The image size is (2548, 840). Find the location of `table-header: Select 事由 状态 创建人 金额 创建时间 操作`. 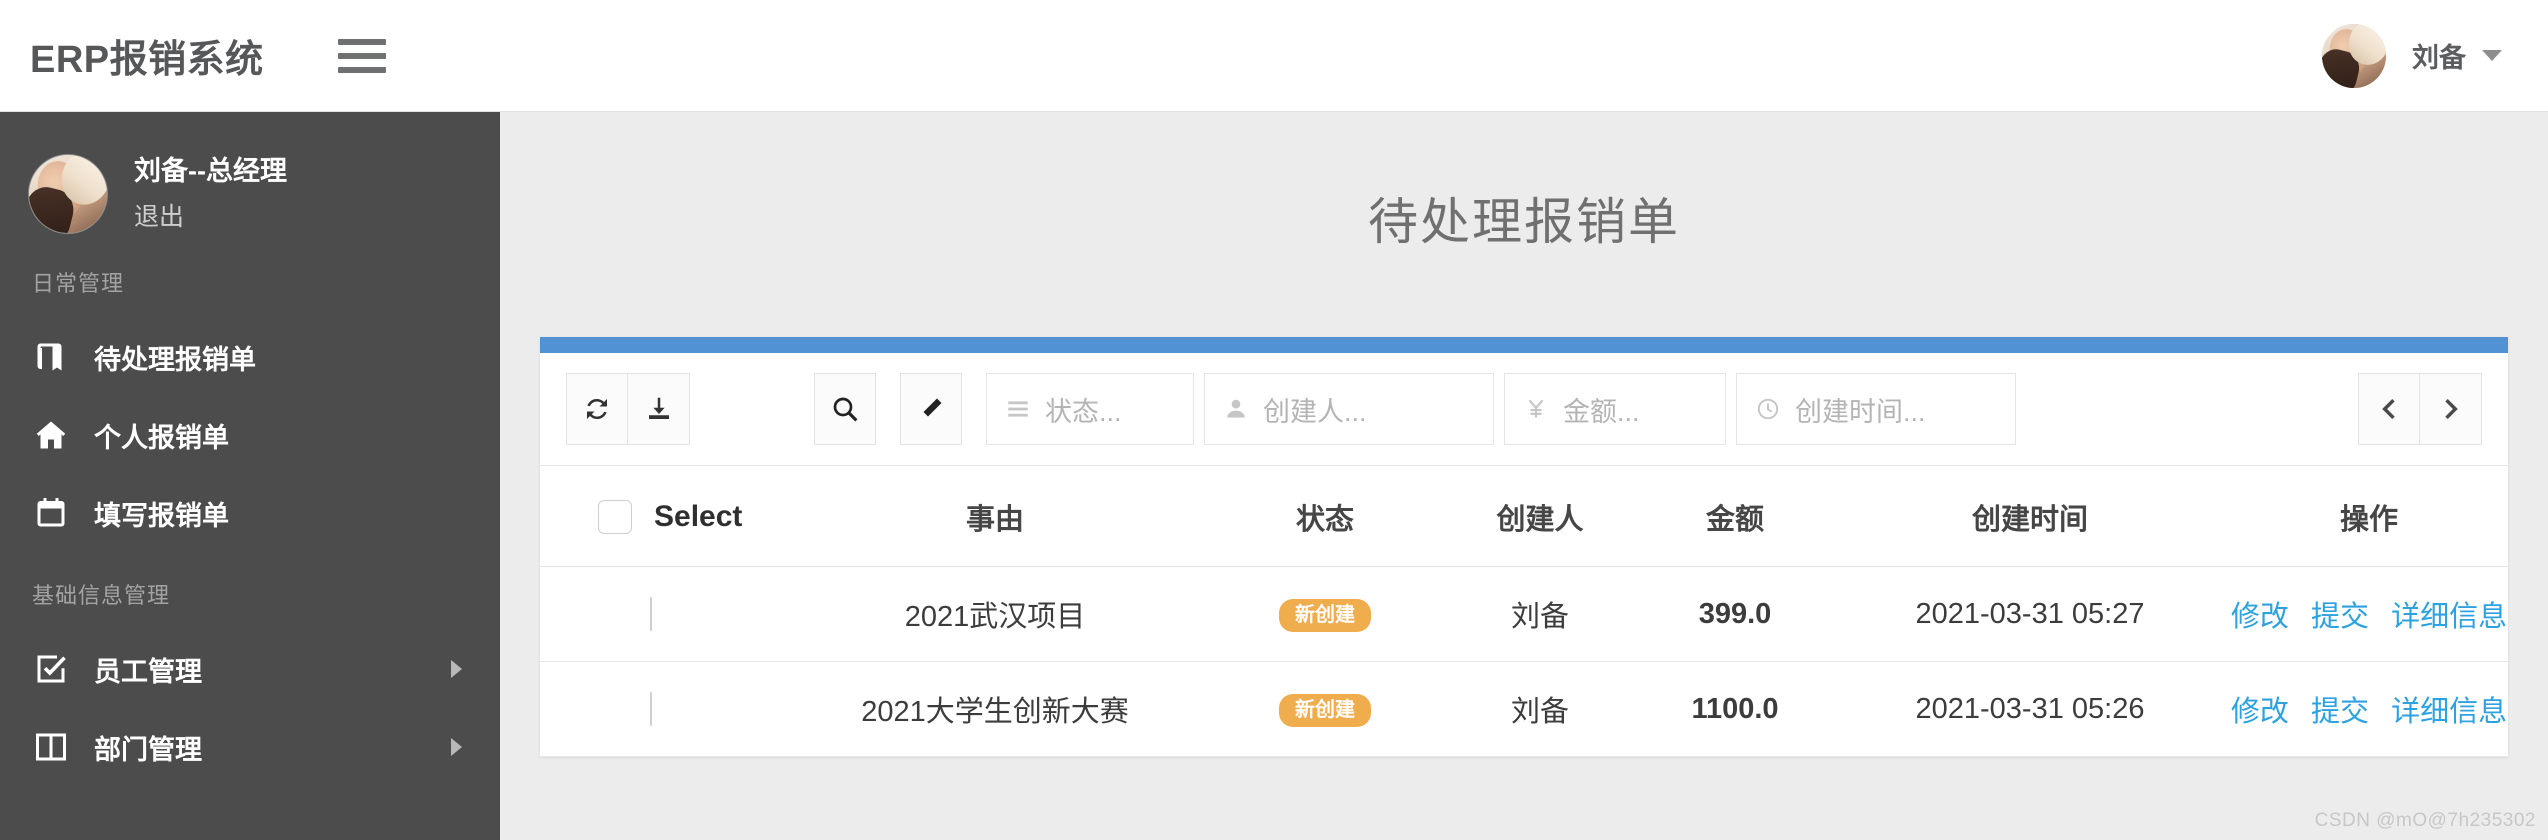

table-header: Select 事由 状态 创建人 金额 创建时间 操作 is located at coordinates (1524, 516).